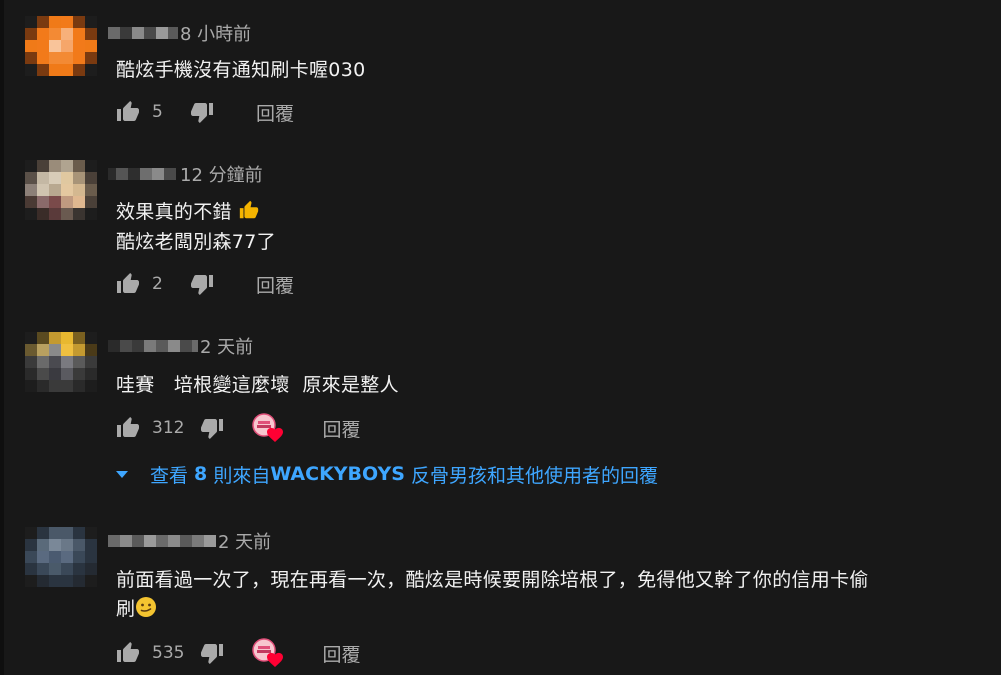  I want to click on replies-mid: 則來自, so click(239, 475).